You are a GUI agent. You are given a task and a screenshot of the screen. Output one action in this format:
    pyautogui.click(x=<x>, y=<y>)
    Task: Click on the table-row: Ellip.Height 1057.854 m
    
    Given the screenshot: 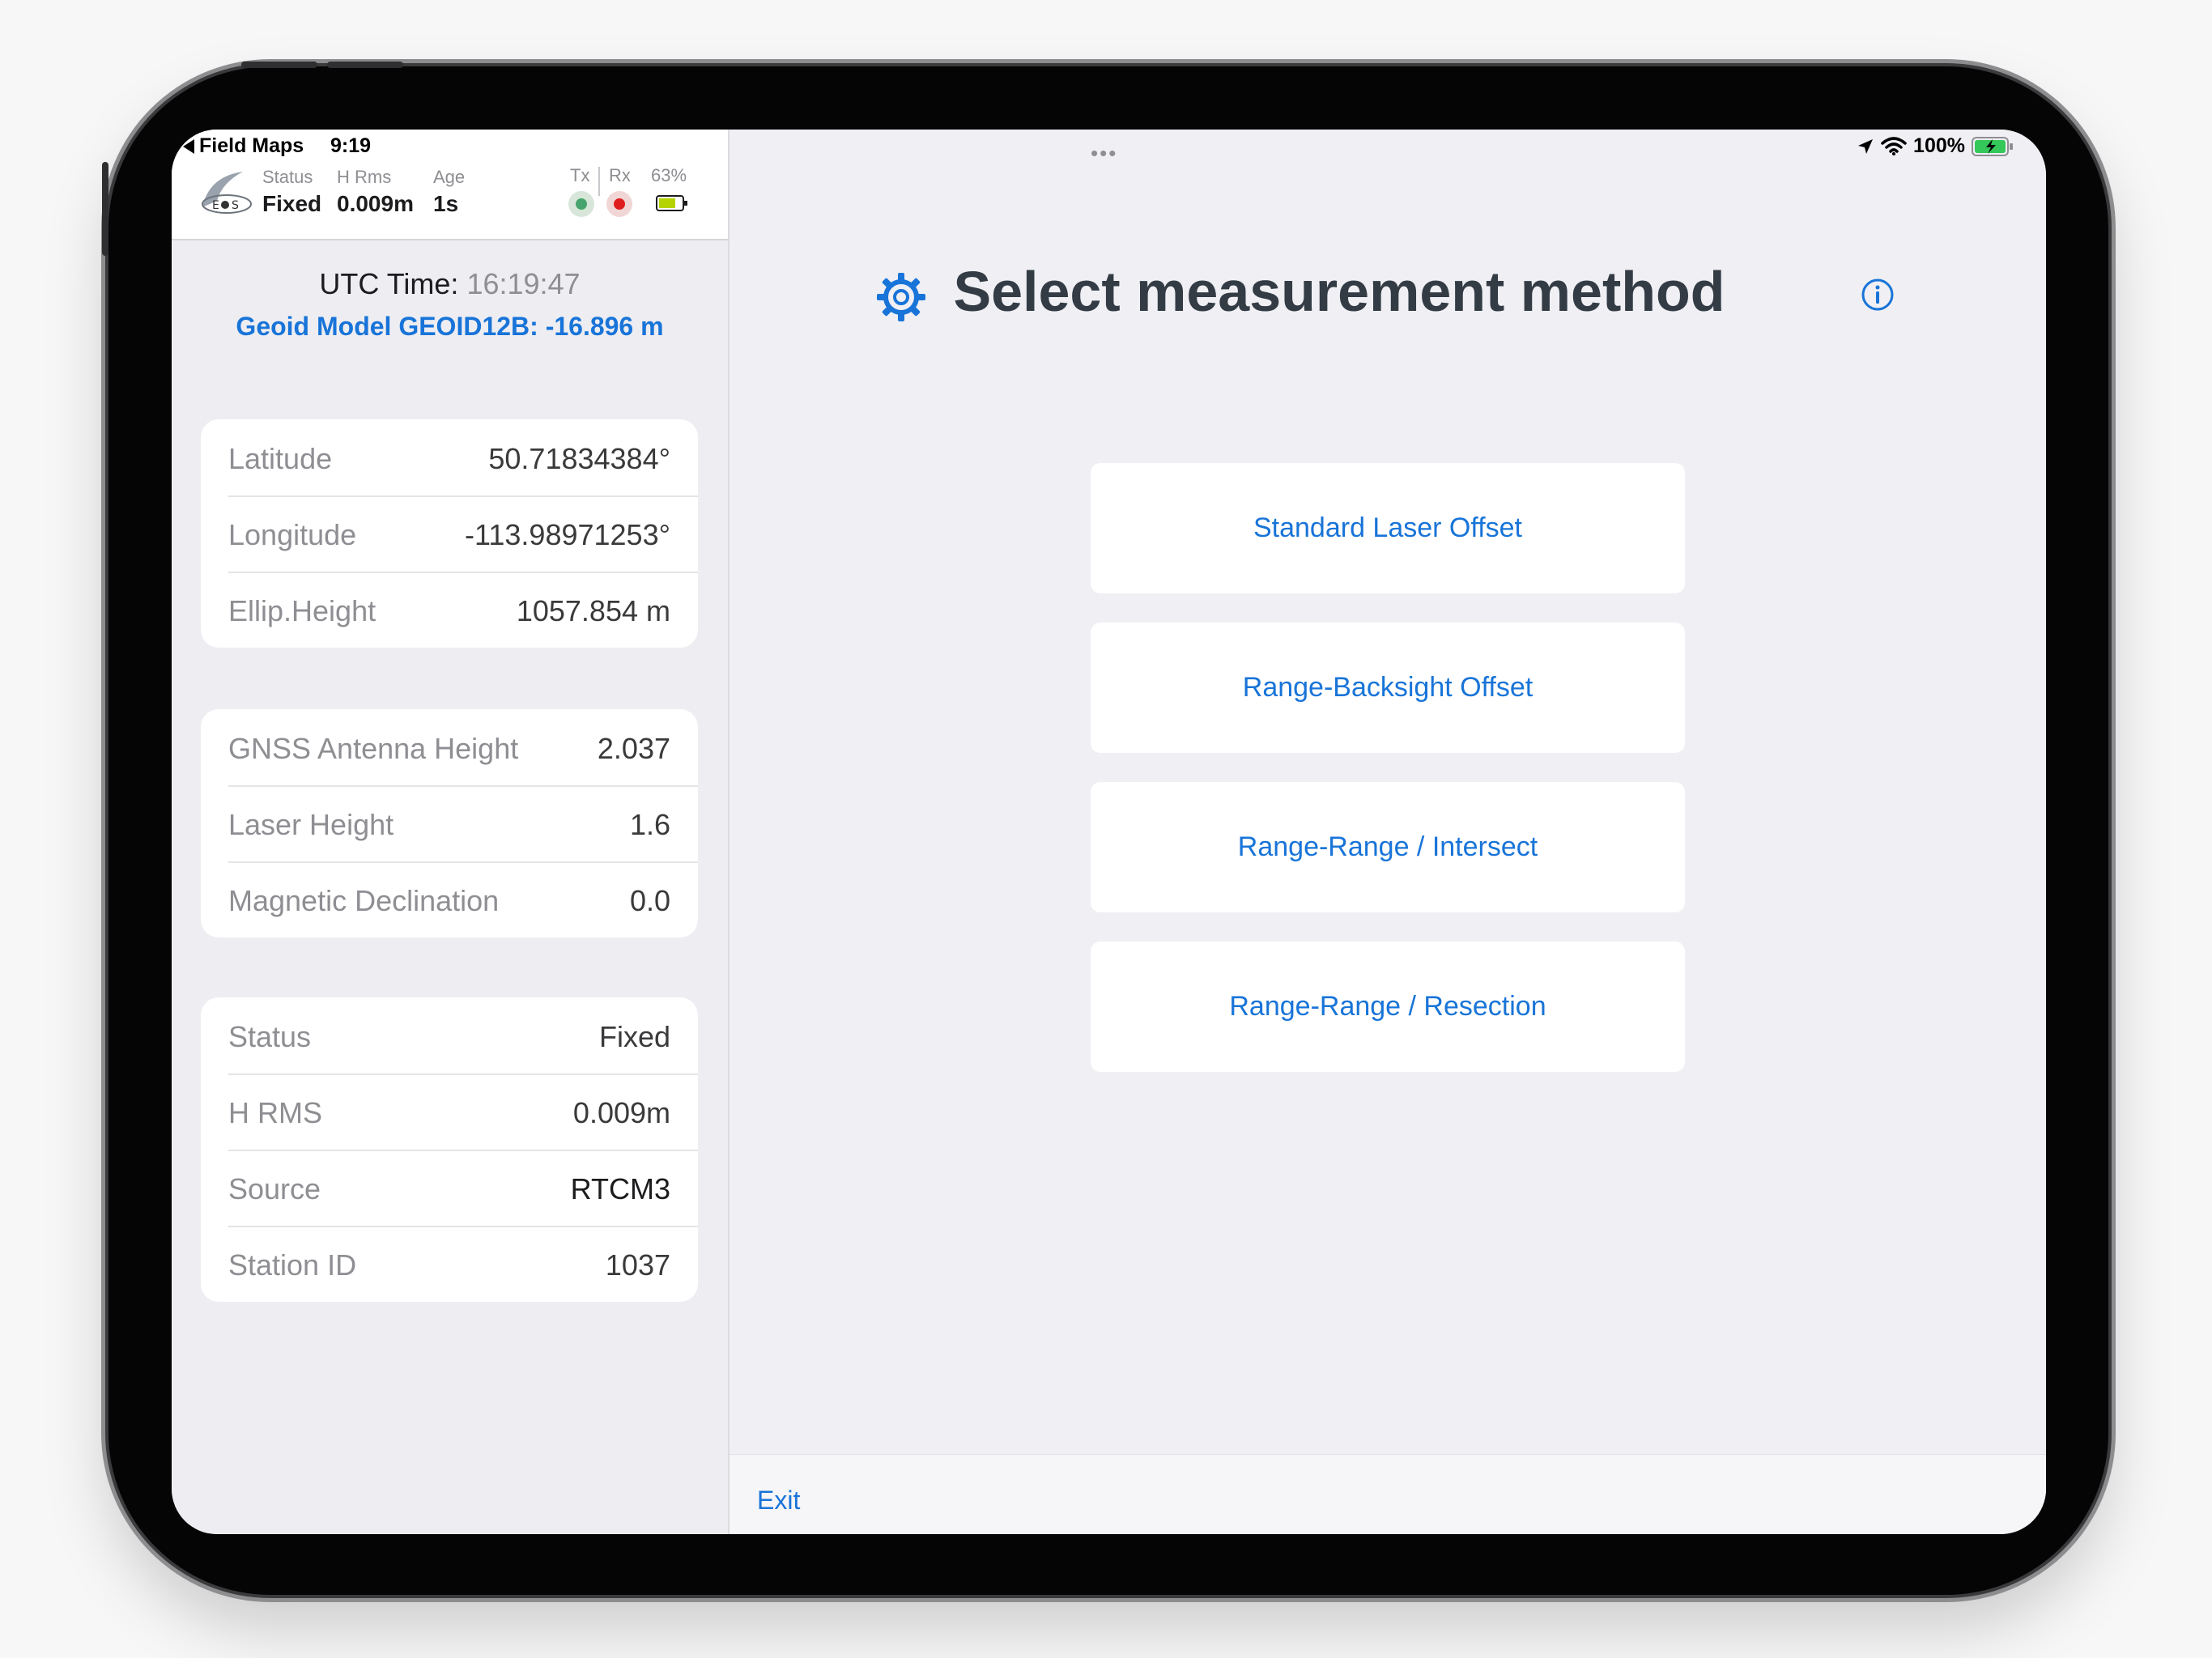 What is the action you would take?
    pyautogui.click(x=450, y=610)
    